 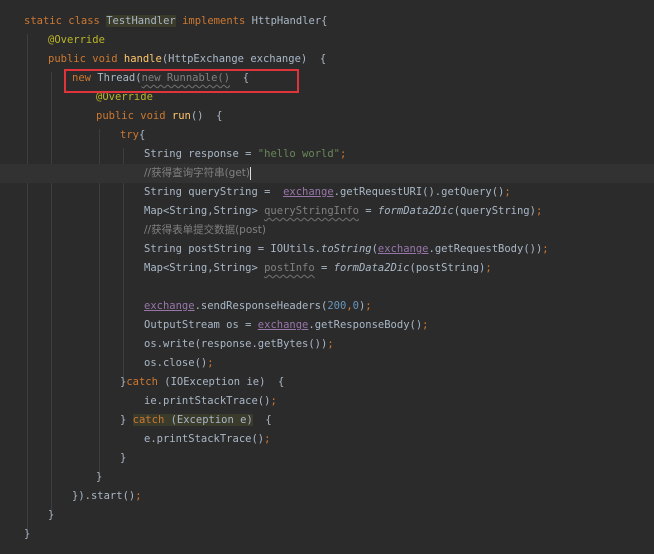 I want to click on code-text: (queryString), so click(x=494, y=211).